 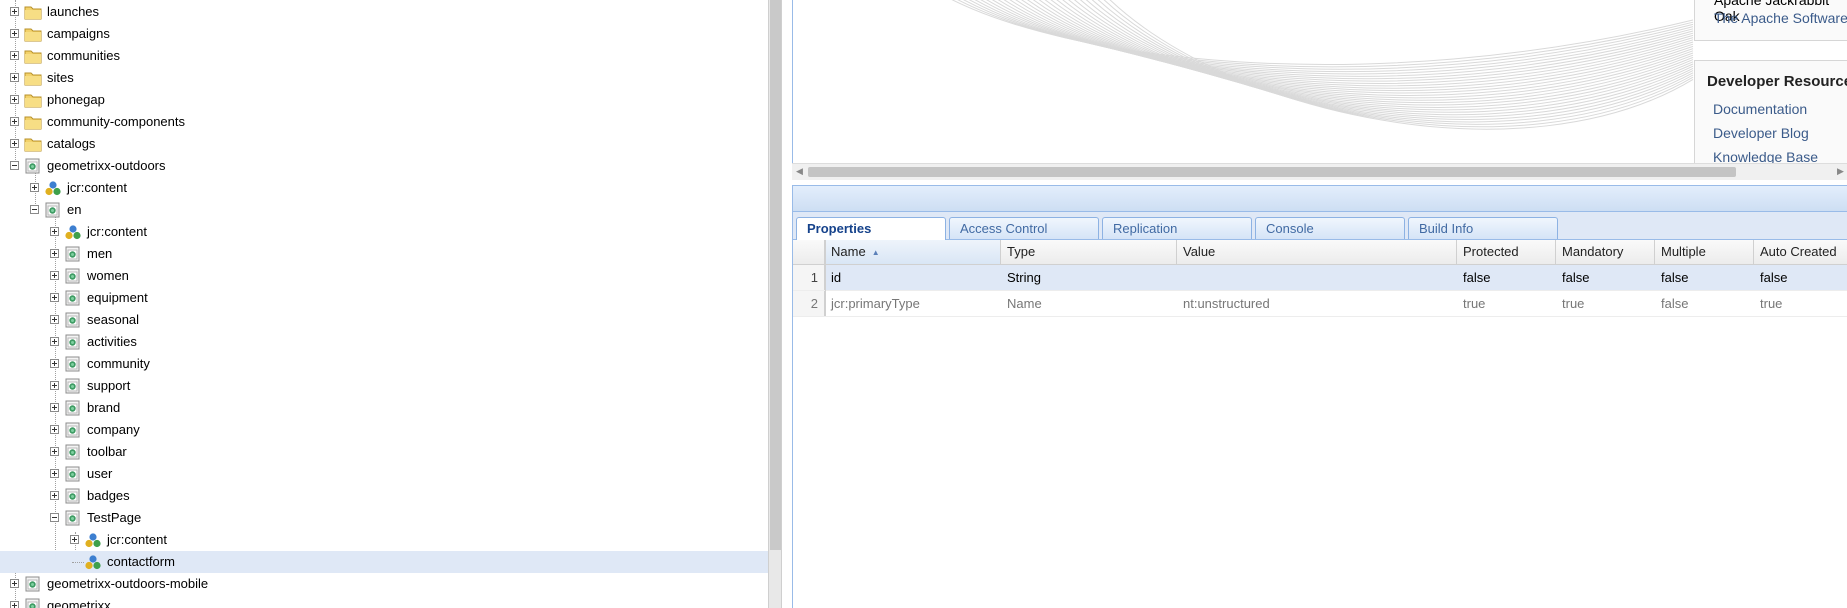 I want to click on column-header-mandatory: Mandatory, so click(x=1605, y=252).